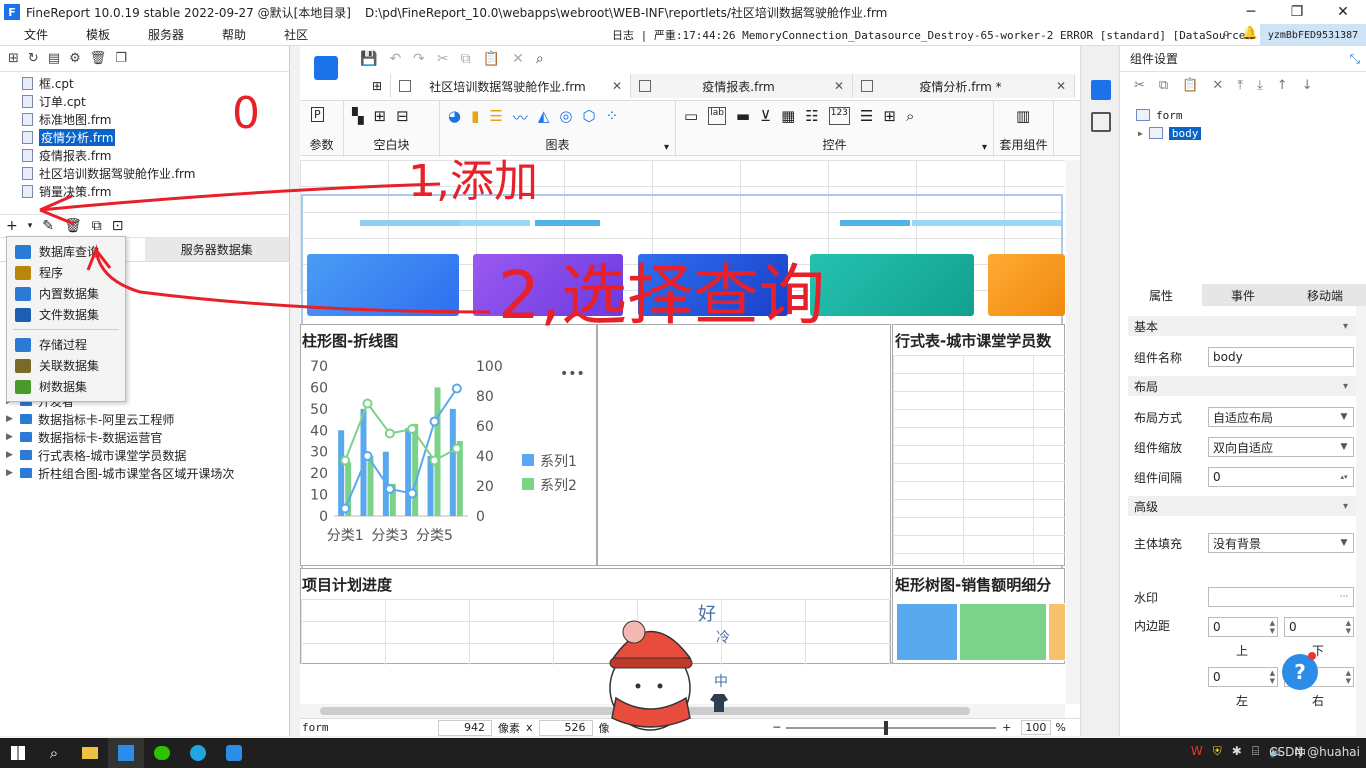  Describe the element at coordinates (30, 226) in the screenshot. I see `dropdown-icon: ▾` at that location.